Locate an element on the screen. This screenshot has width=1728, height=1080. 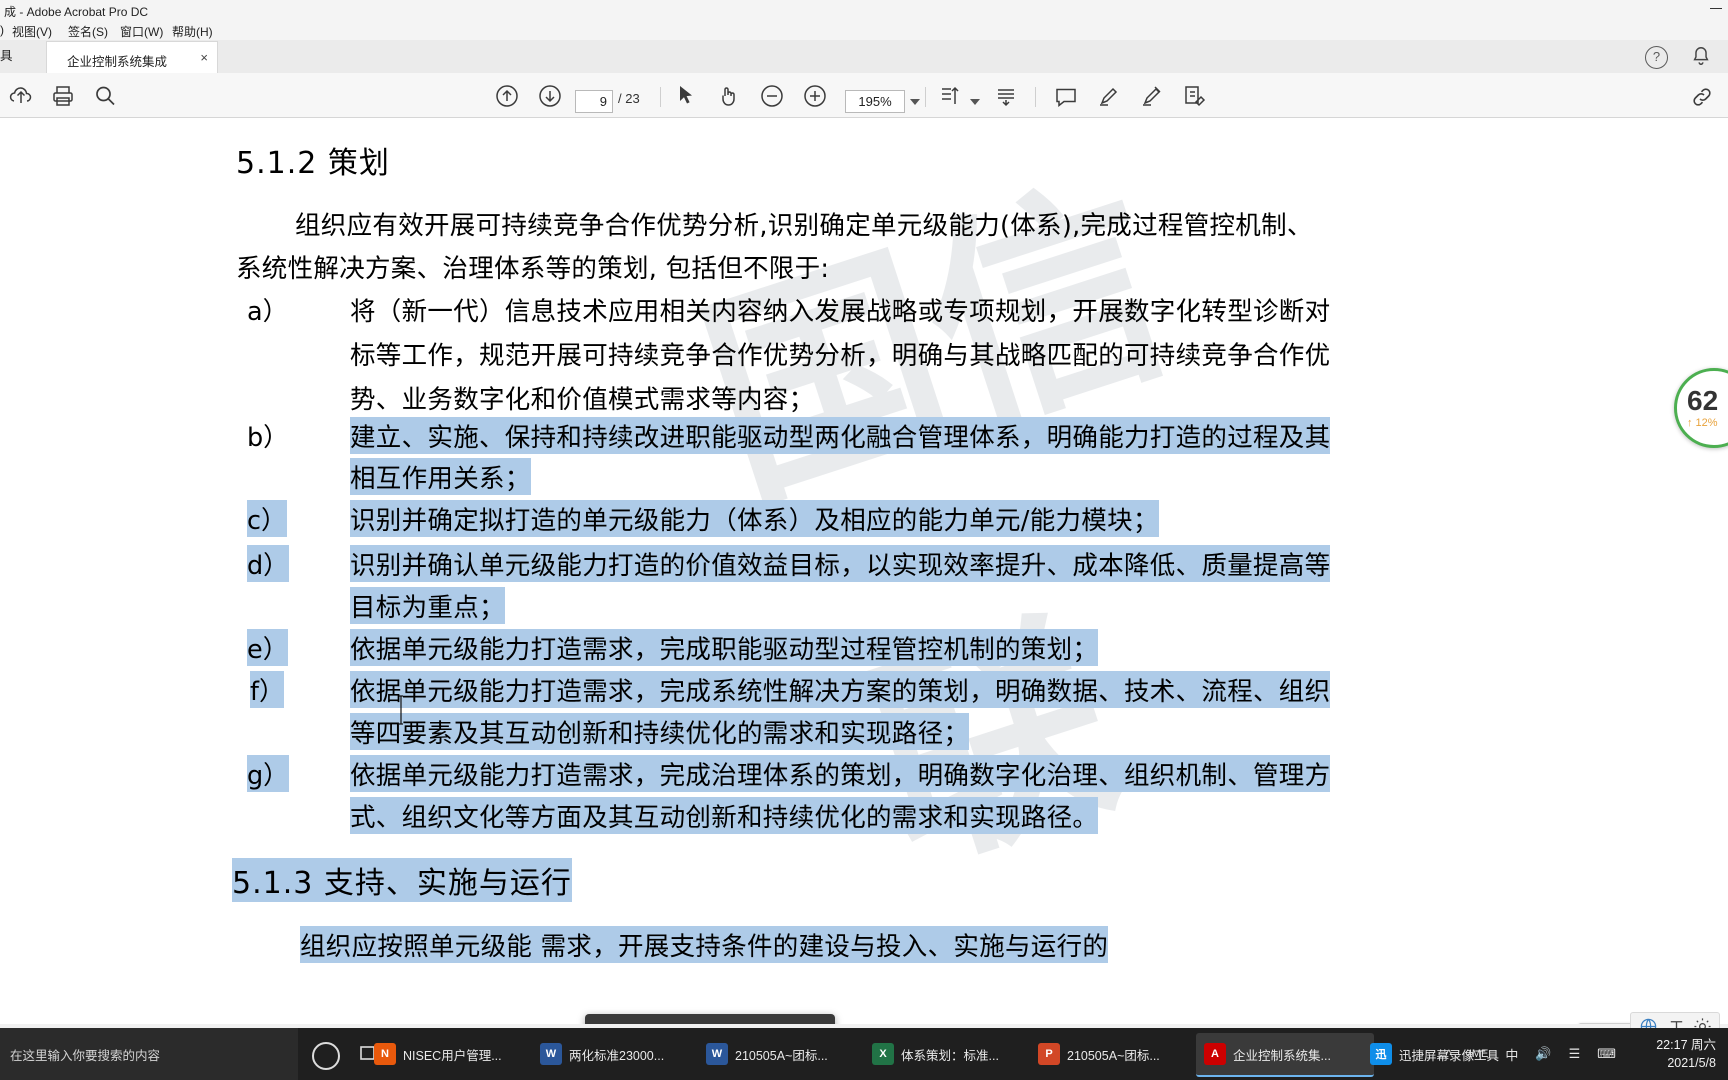
ime-mode-icon: 中 is located at coordinates (1511, 1054).